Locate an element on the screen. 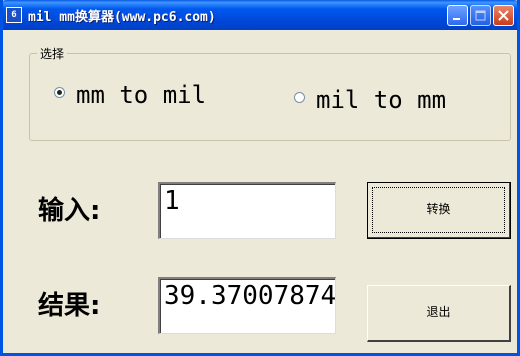  input-field: 1 is located at coordinates (247, 210).